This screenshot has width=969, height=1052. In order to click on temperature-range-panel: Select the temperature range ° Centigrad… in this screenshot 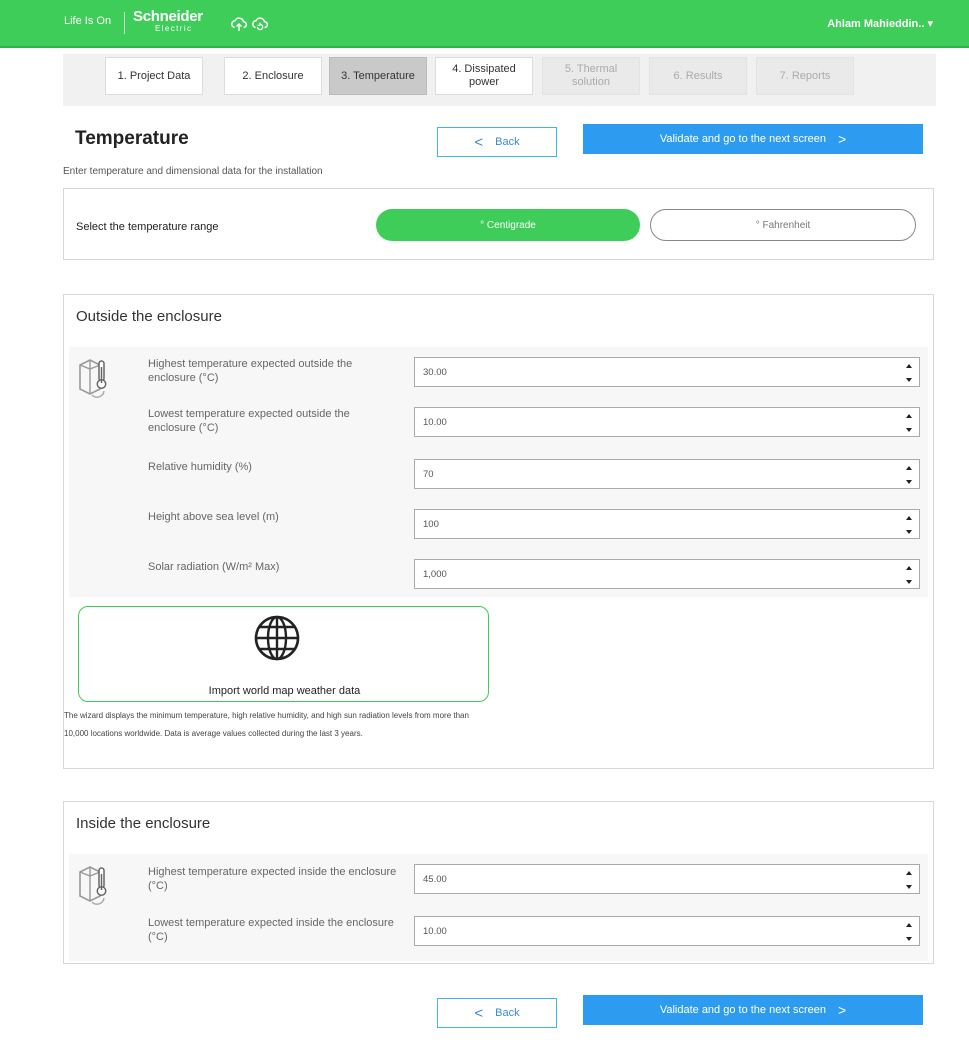, I will do `click(498, 224)`.